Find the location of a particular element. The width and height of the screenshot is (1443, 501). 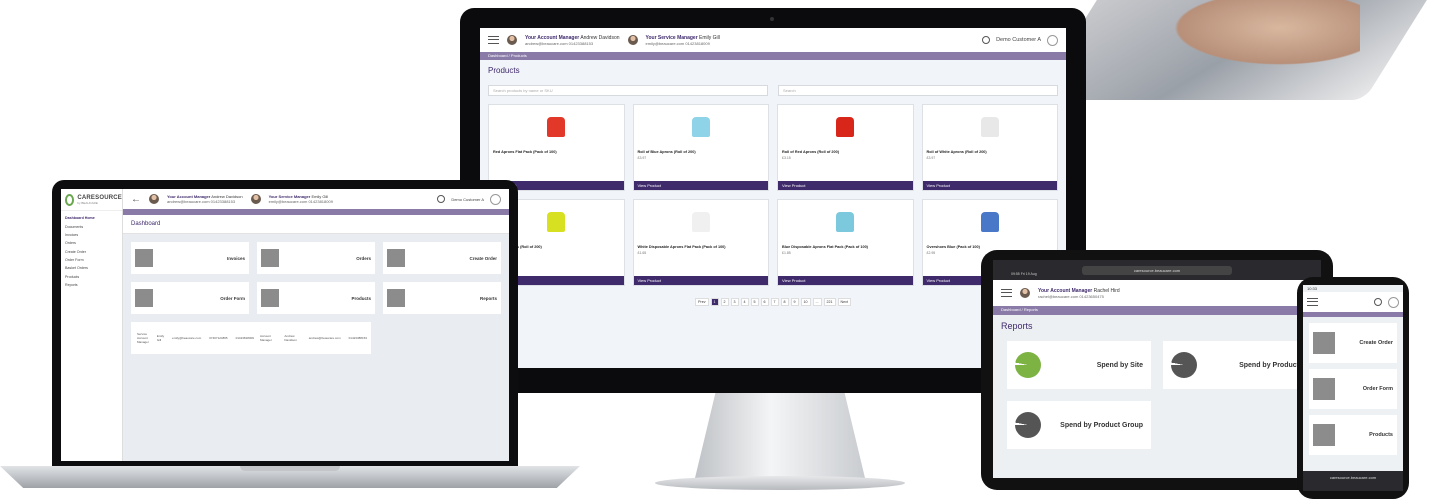

logo-icon is located at coordinates (70, 199).